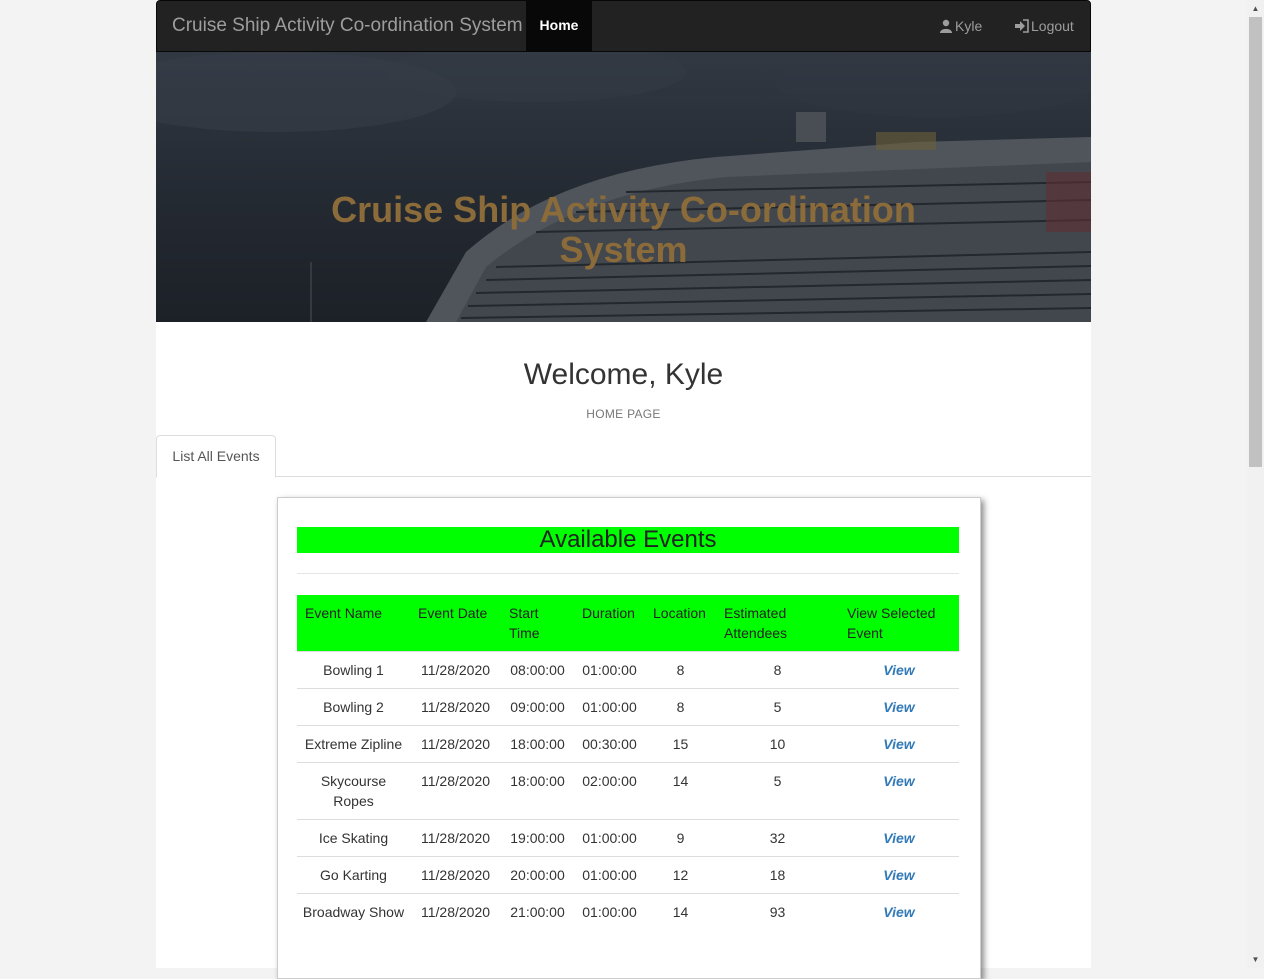 This screenshot has width=1264, height=979. What do you see at coordinates (609, 744) in the screenshot?
I see `event-duration: 00:30:00` at bounding box center [609, 744].